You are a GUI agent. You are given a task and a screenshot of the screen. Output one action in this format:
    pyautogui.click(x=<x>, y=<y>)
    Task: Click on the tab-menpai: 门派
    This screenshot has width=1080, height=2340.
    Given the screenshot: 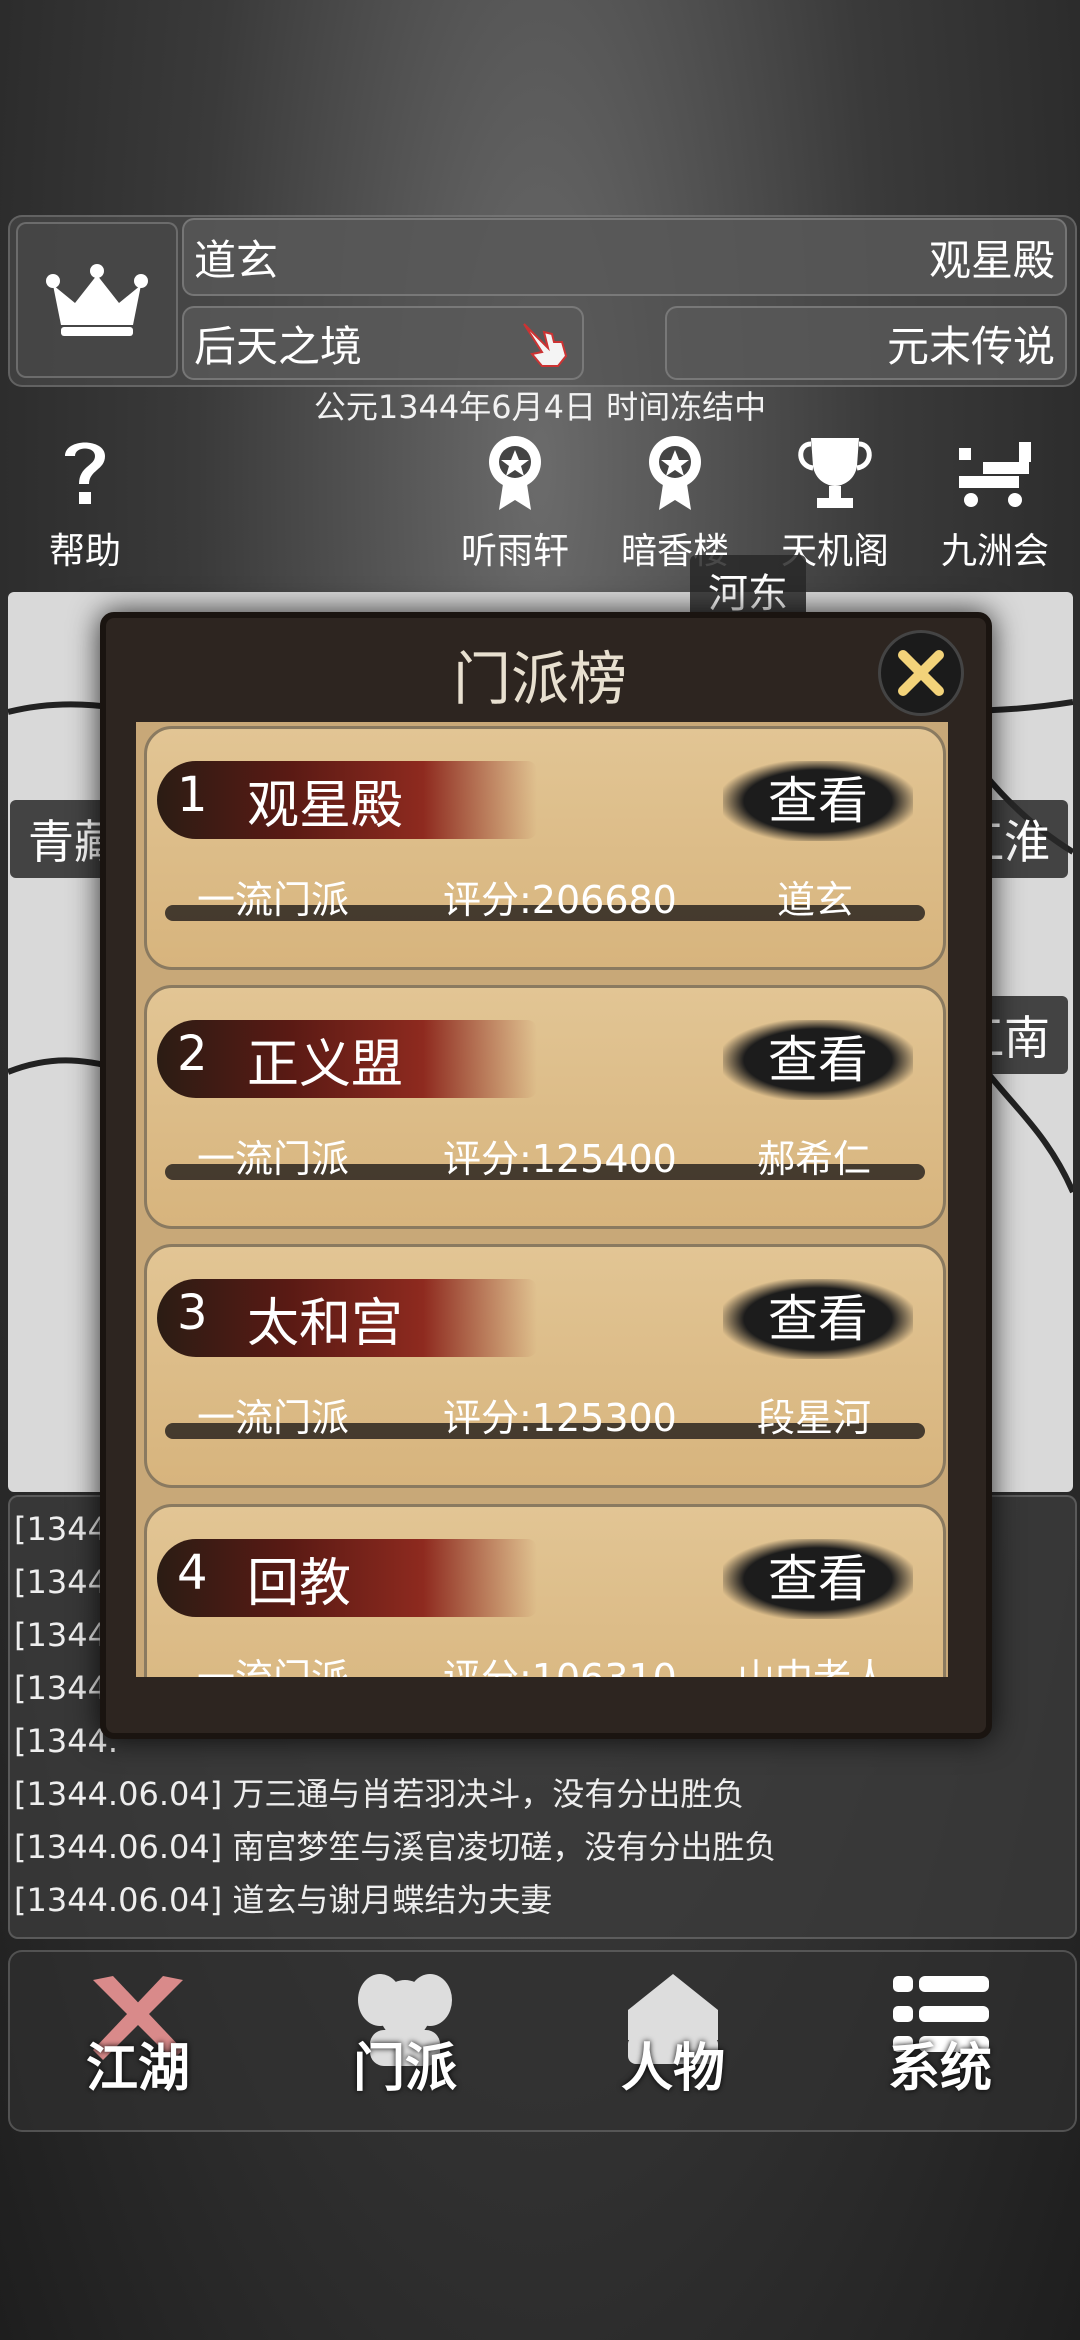 What is the action you would take?
    pyautogui.click(x=405, y=2035)
    